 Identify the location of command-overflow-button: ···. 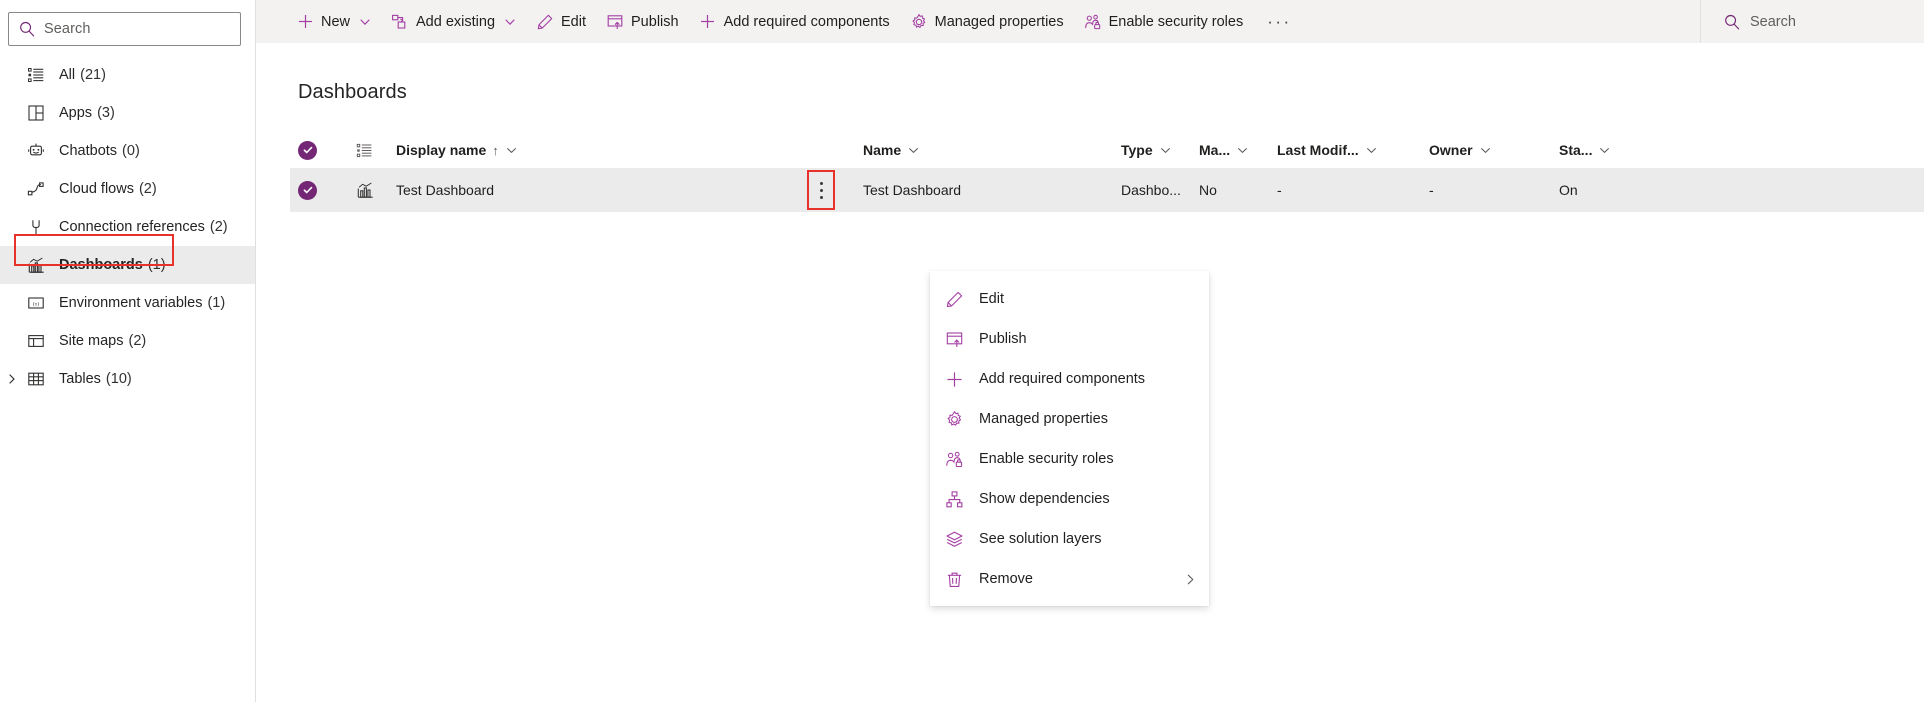
(1279, 21).